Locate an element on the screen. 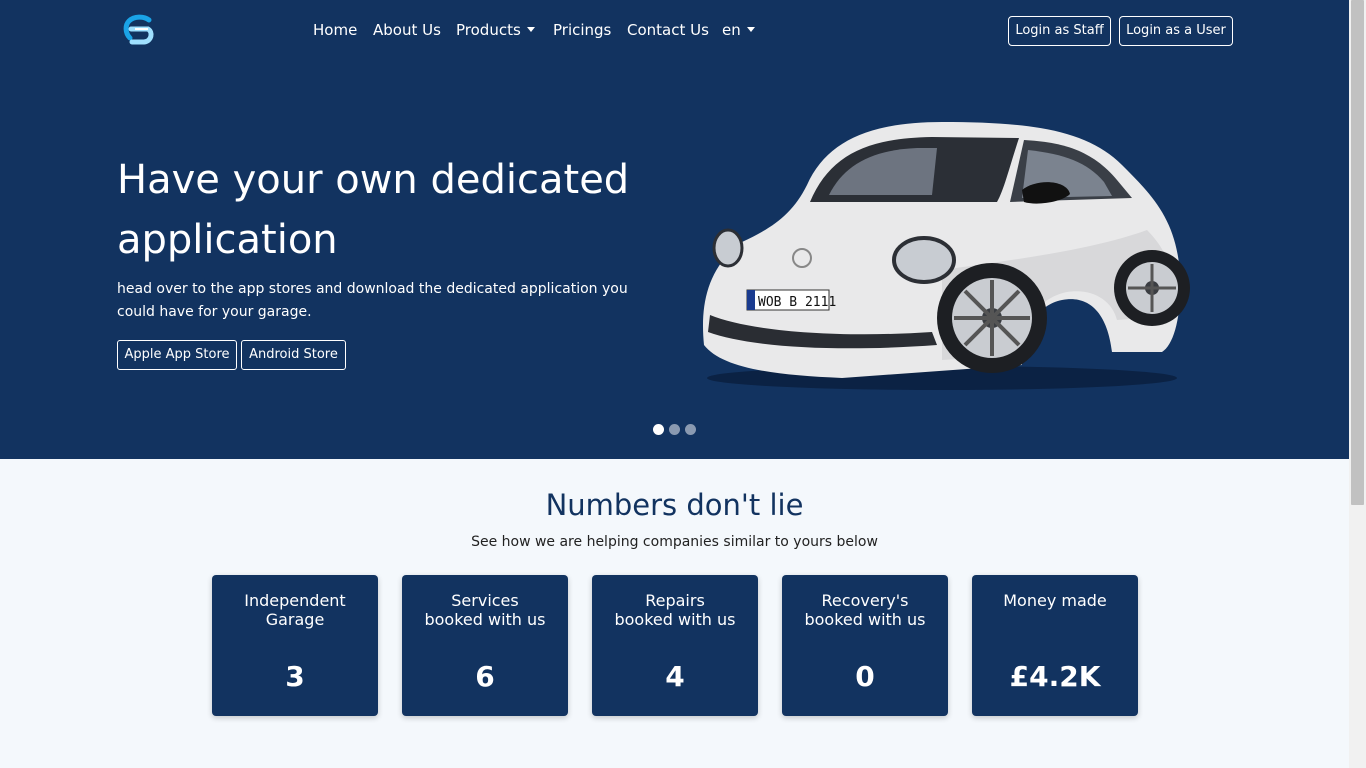 This screenshot has width=1366, height=768. stat-card-value: £4.2K is located at coordinates (1055, 676).